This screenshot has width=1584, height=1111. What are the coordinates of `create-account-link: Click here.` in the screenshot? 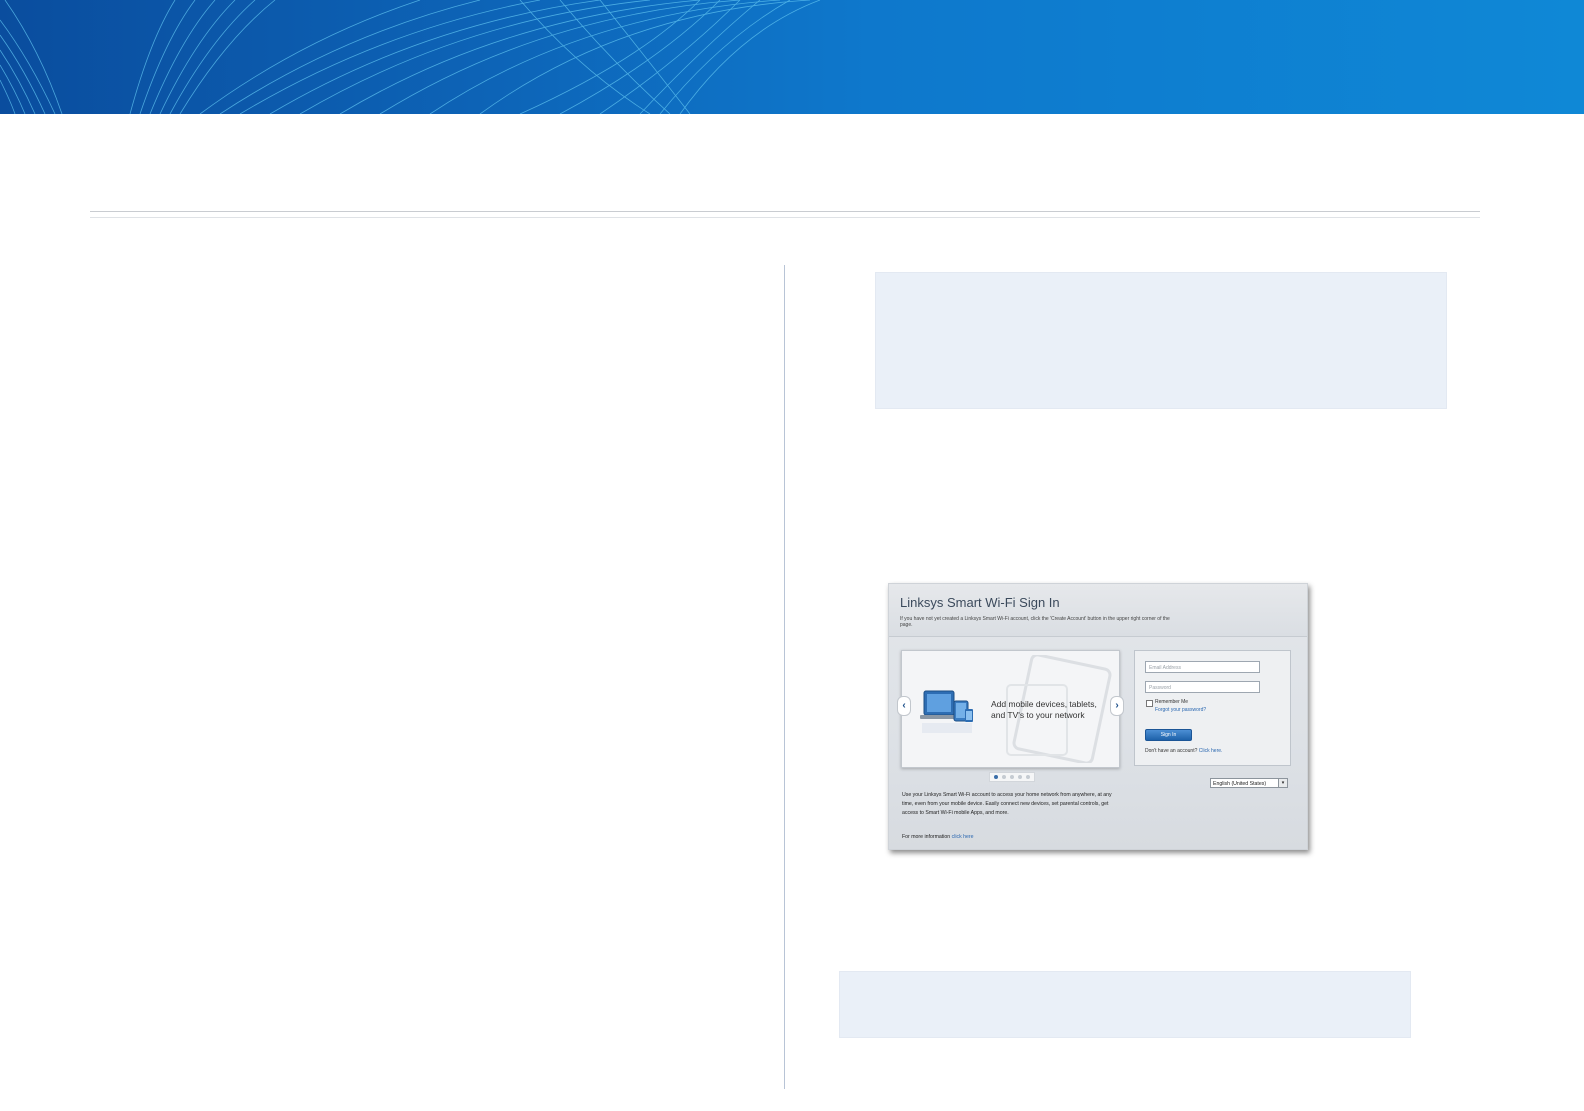 It's located at (1211, 751).